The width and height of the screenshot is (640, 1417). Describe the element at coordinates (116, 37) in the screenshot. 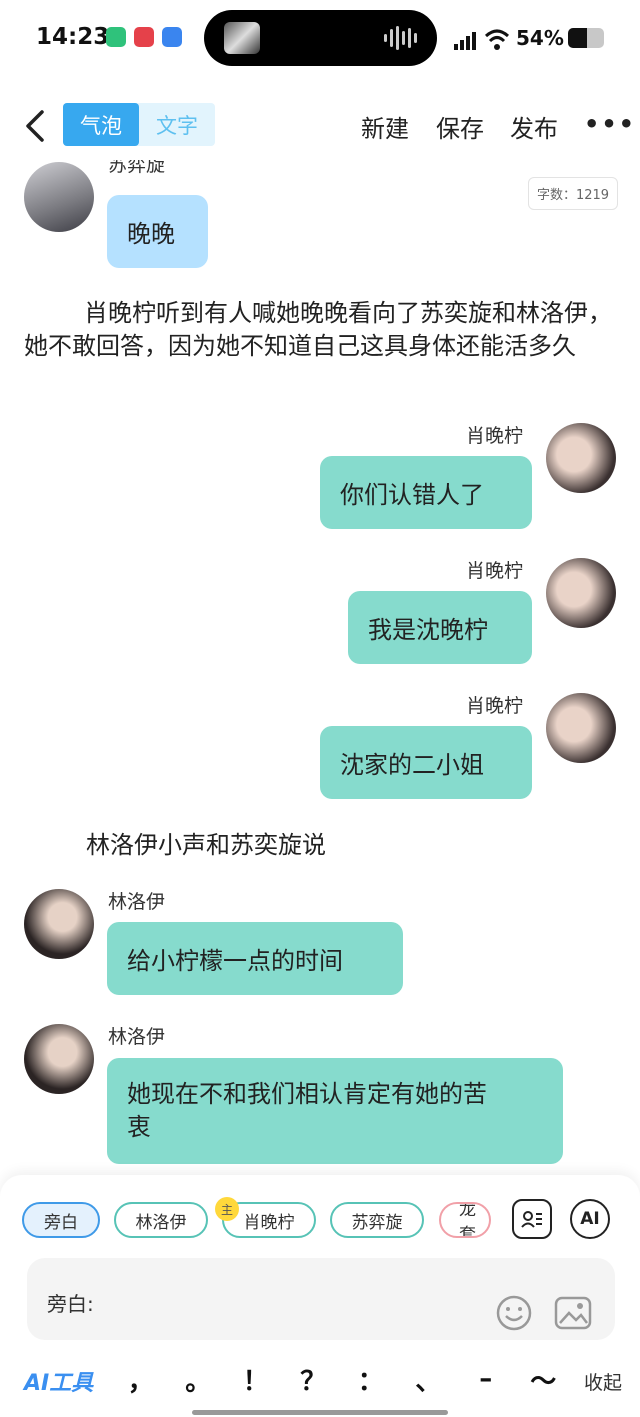

I see `app-b-icon` at that location.